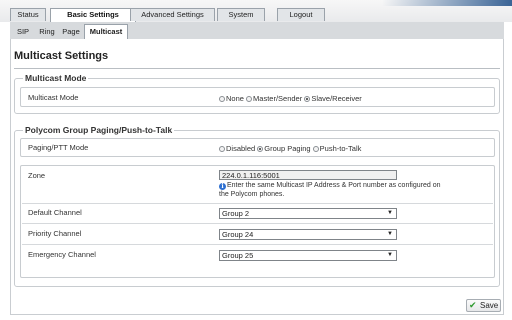 Image resolution: width=512 pixels, height=320 pixels. What do you see at coordinates (447, 3) in the screenshot?
I see `header-accent` at bounding box center [447, 3].